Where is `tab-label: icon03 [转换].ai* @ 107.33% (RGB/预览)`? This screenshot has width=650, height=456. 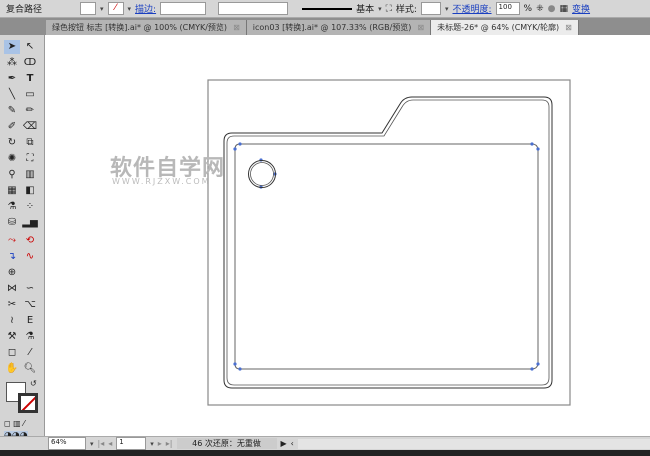 tab-label: icon03 [转换].ai* @ 107.33% (RGB/预览) is located at coordinates (332, 27).